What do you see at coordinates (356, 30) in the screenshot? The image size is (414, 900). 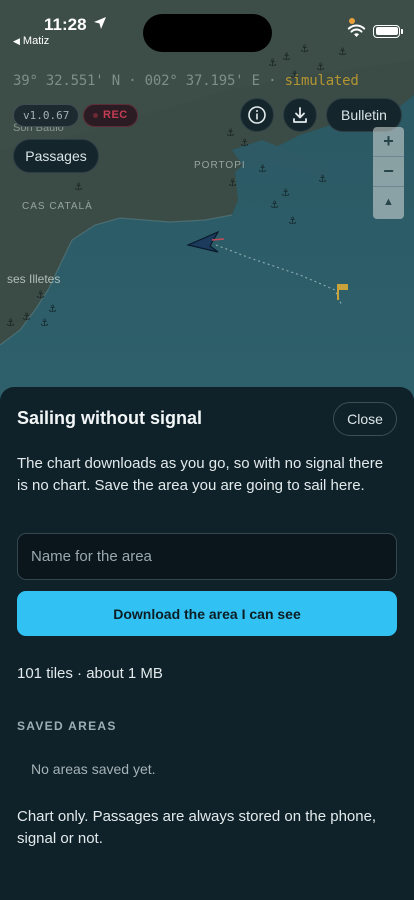 I see `wifi-icon` at bounding box center [356, 30].